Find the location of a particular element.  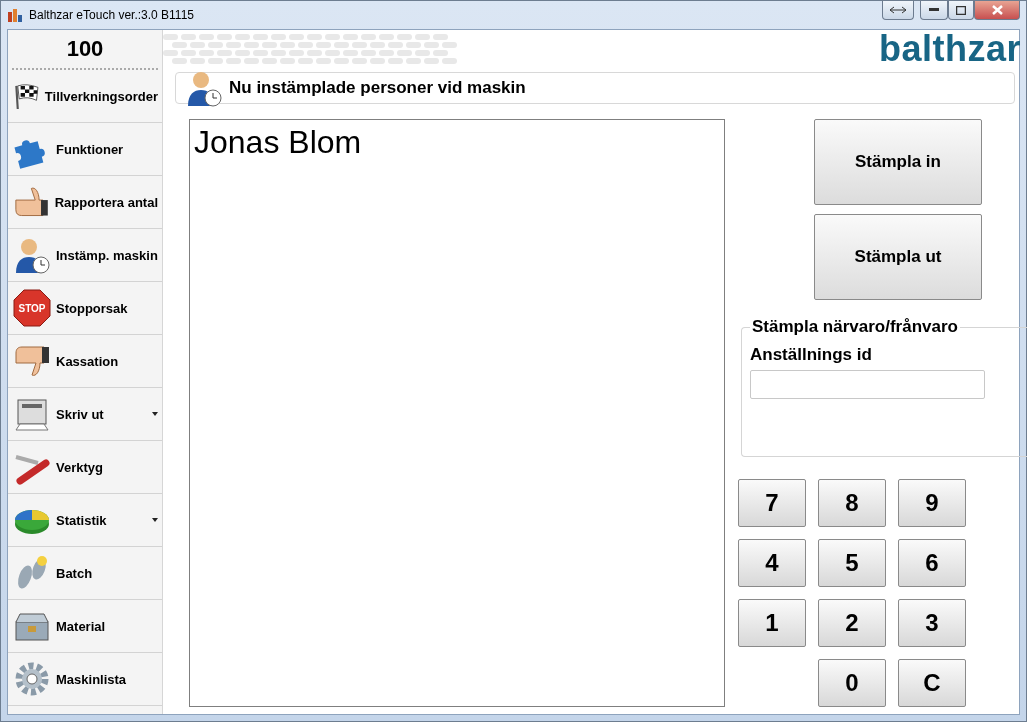

stamp-button: Stämpla ut is located at coordinates (898, 257).